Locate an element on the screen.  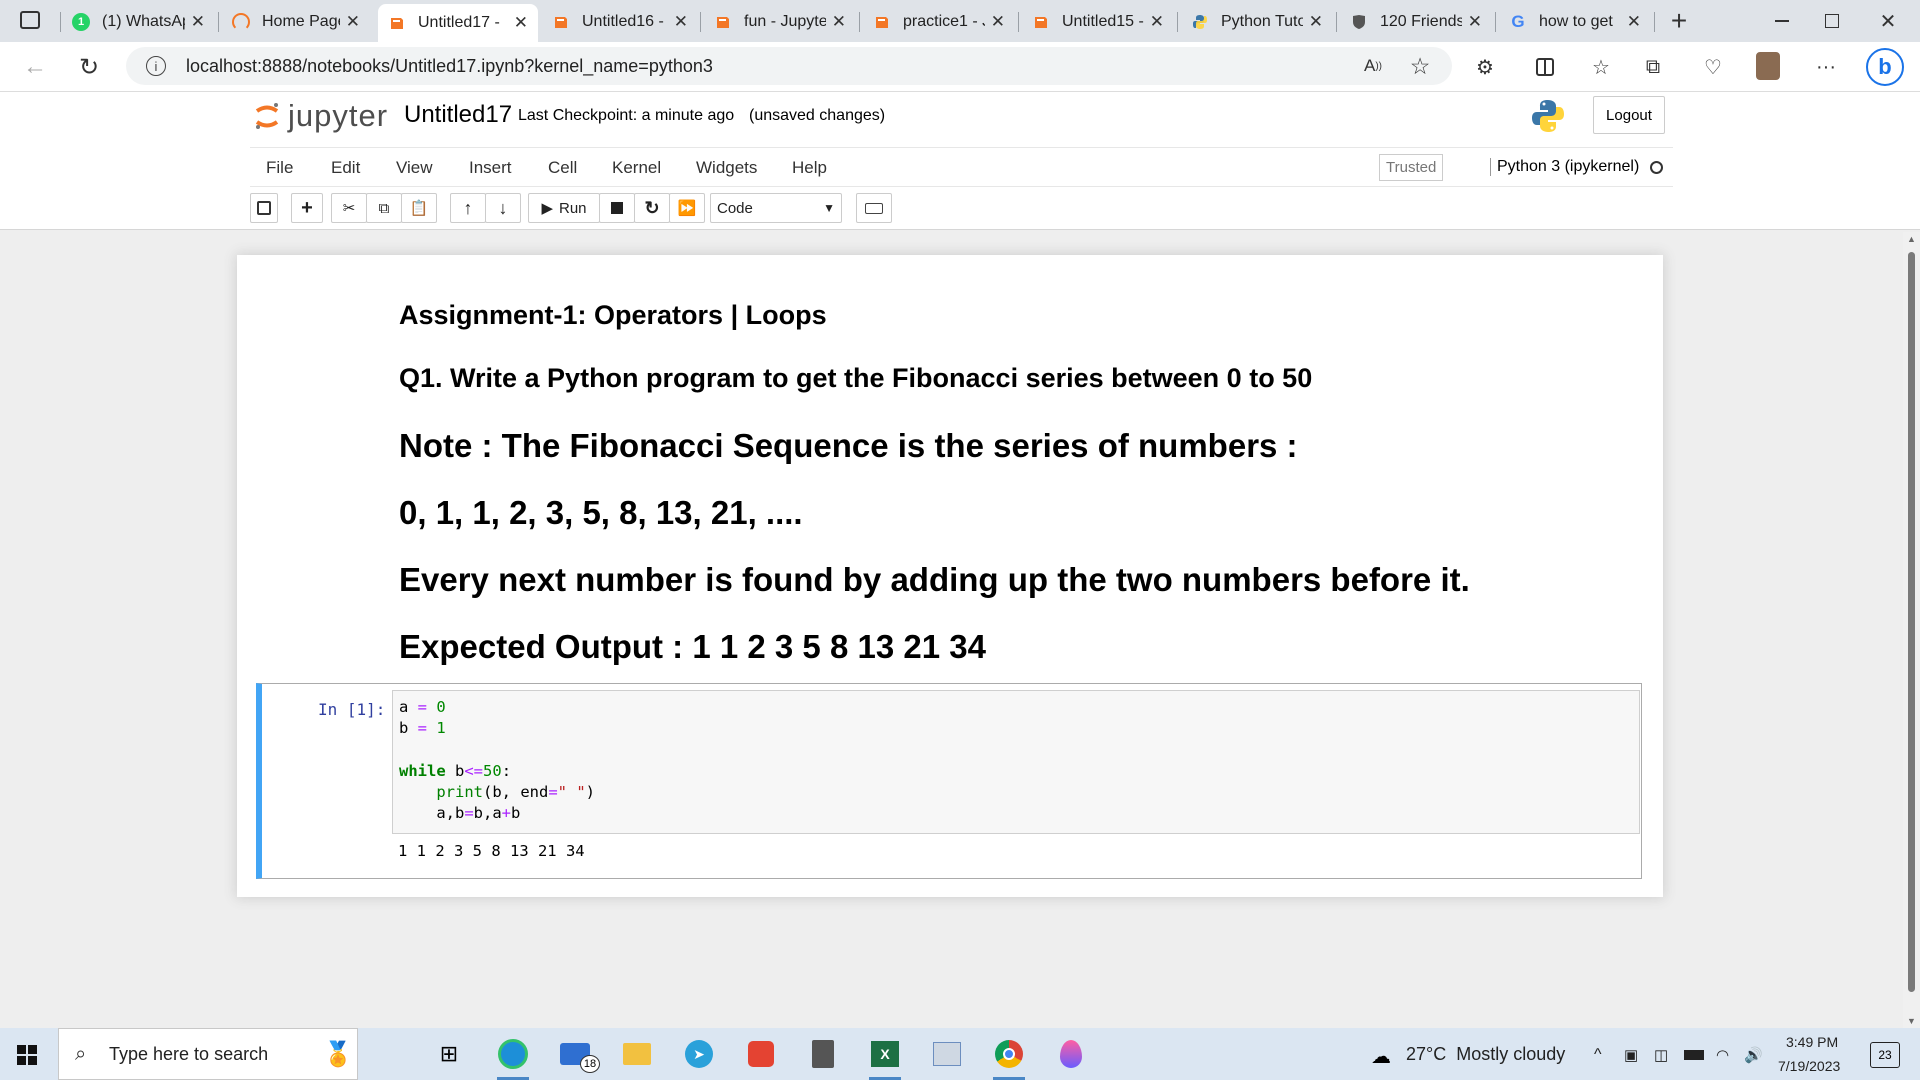
split-screen-icon is located at coordinates (1545, 67).